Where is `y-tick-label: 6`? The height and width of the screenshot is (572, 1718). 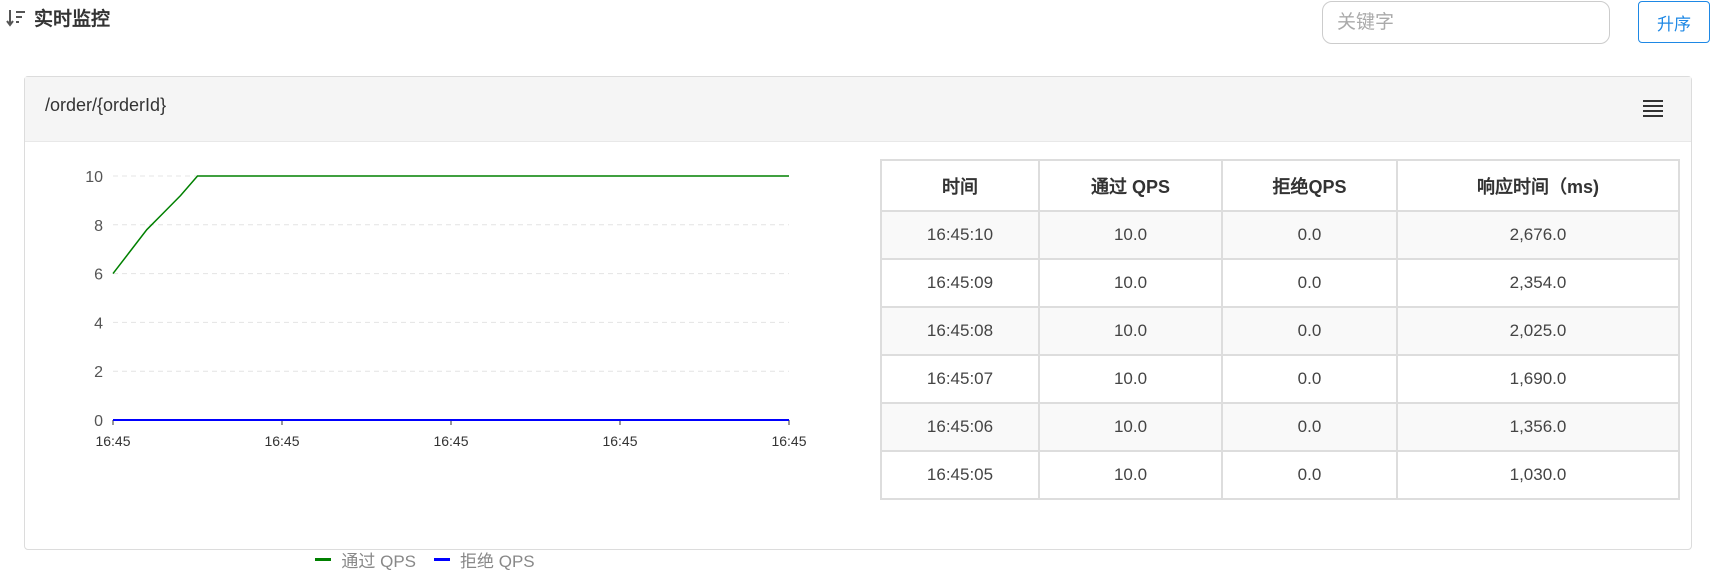
y-tick-label: 6 is located at coordinates (98, 275).